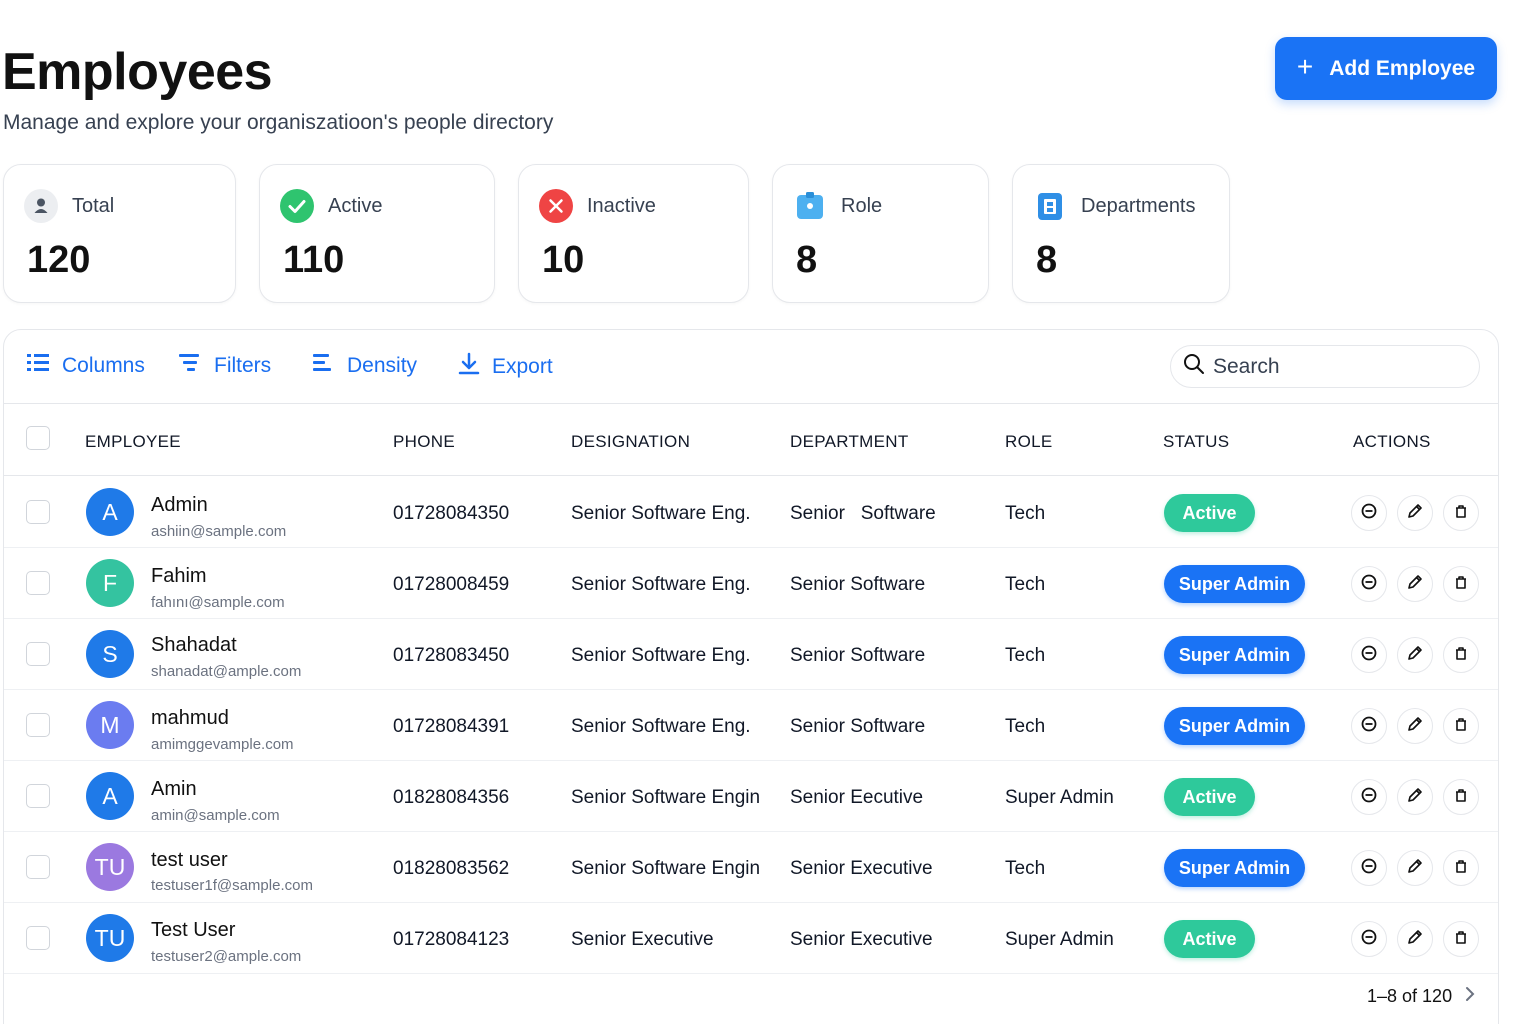  Describe the element at coordinates (451, 655) in the screenshot. I see `phone-cell: 01728083450` at that location.